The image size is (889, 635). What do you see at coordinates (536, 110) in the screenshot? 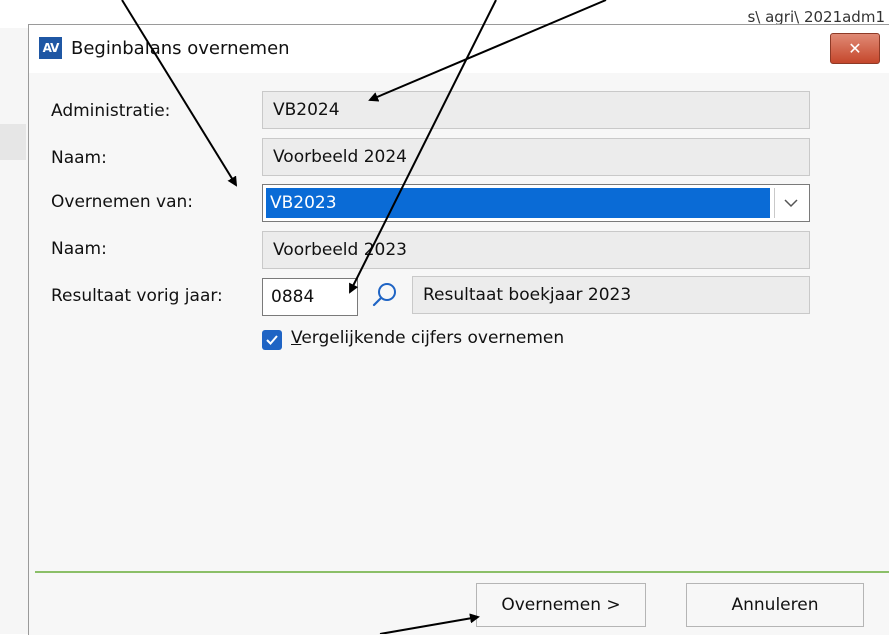
I see `administratie-field: VB2024` at bounding box center [536, 110].